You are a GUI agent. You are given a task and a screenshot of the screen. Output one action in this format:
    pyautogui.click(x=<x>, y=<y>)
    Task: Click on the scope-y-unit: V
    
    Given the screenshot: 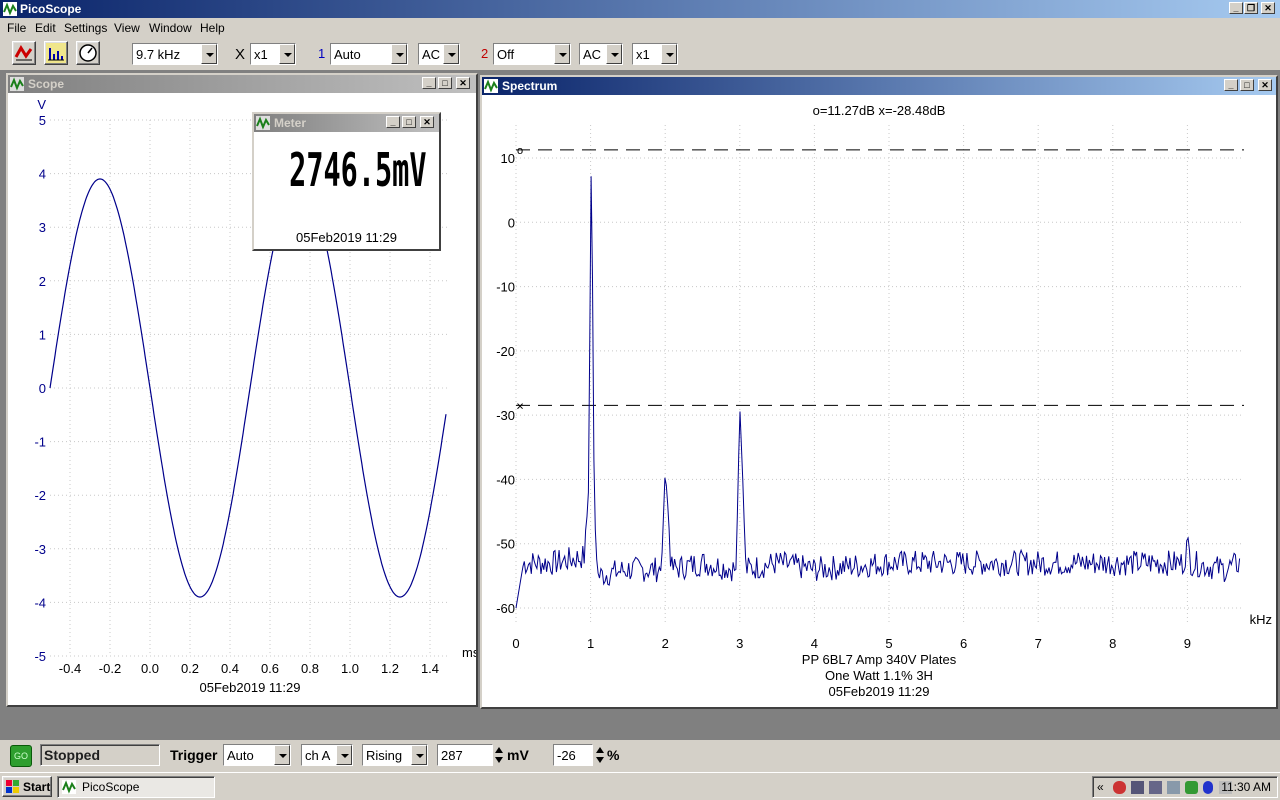 What is the action you would take?
    pyautogui.click(x=41, y=104)
    